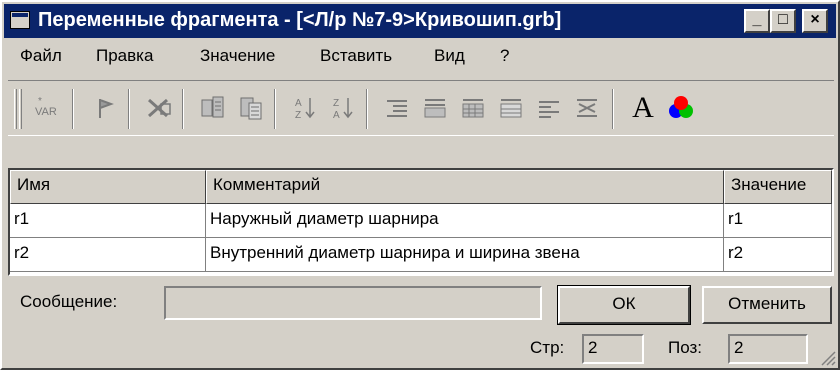 The image size is (840, 370). What do you see at coordinates (46, 112) in the screenshot?
I see `svg-text: VAR` at bounding box center [46, 112].